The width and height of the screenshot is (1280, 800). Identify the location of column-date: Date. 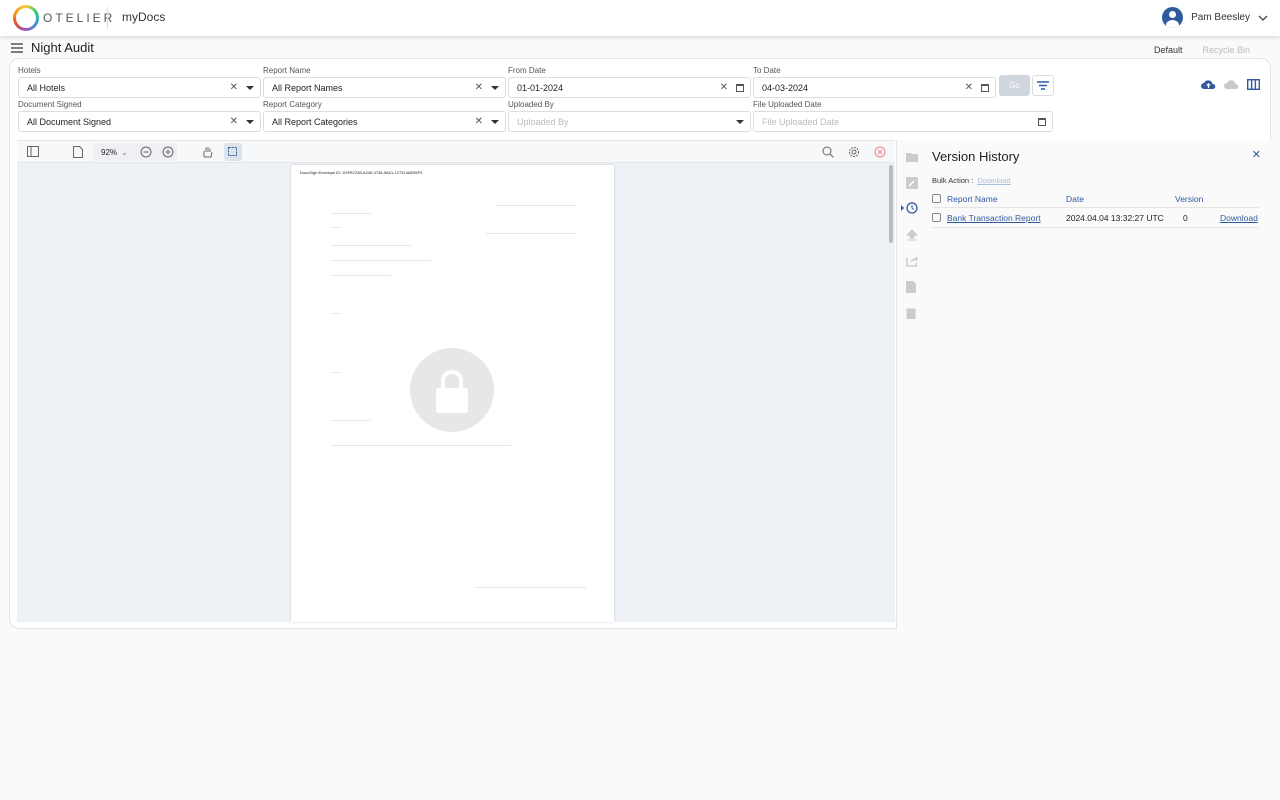
(1120, 199).